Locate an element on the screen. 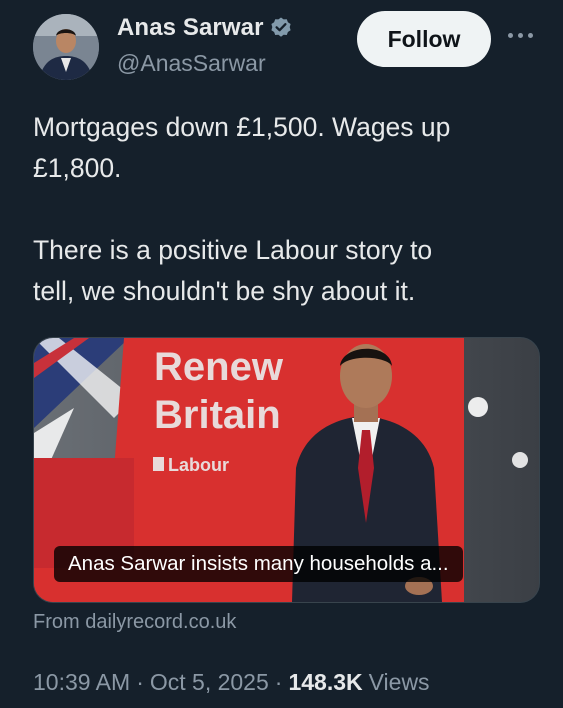 Image resolution: width=563 pixels, height=708 pixels. tweet-date: Oct 5, 2025 is located at coordinates (209, 682).